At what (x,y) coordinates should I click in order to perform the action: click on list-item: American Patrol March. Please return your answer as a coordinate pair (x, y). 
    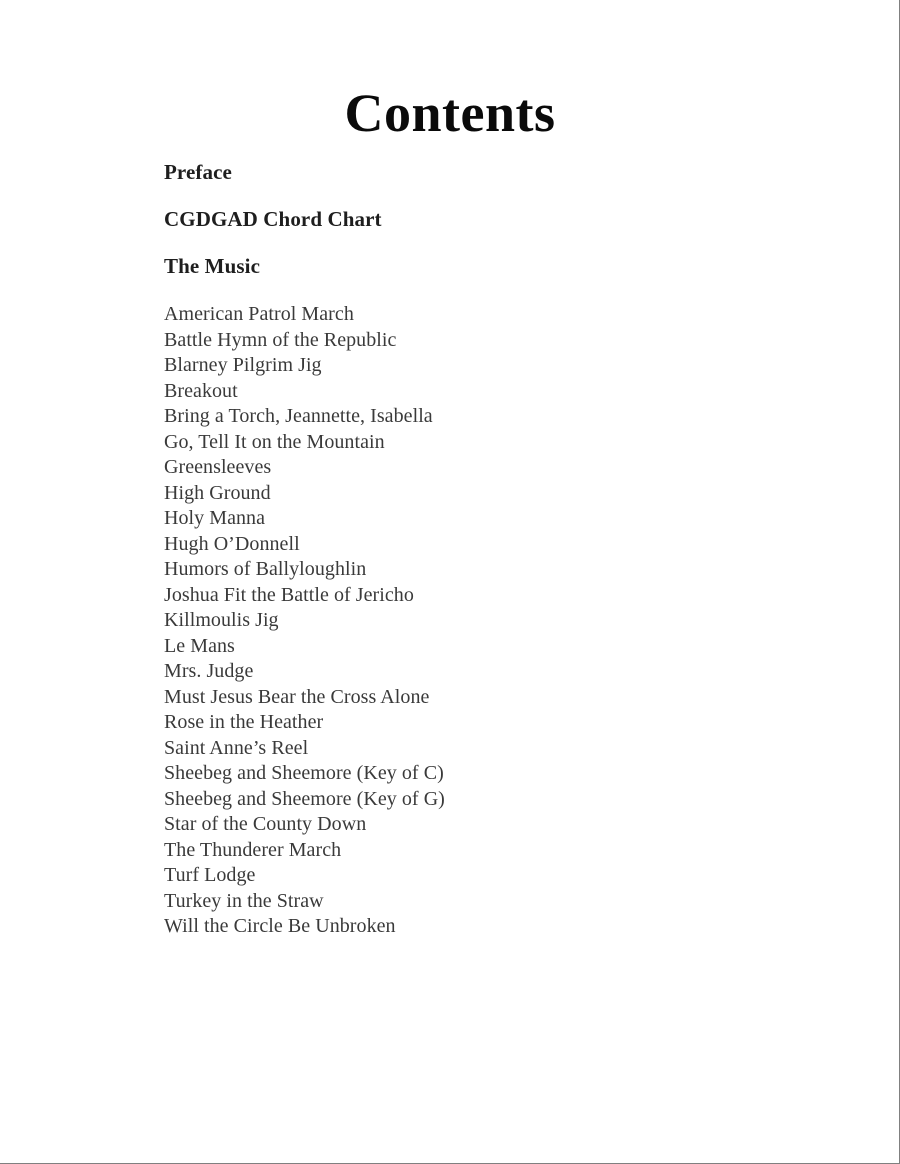
    Looking at the image, I should click on (259, 314).